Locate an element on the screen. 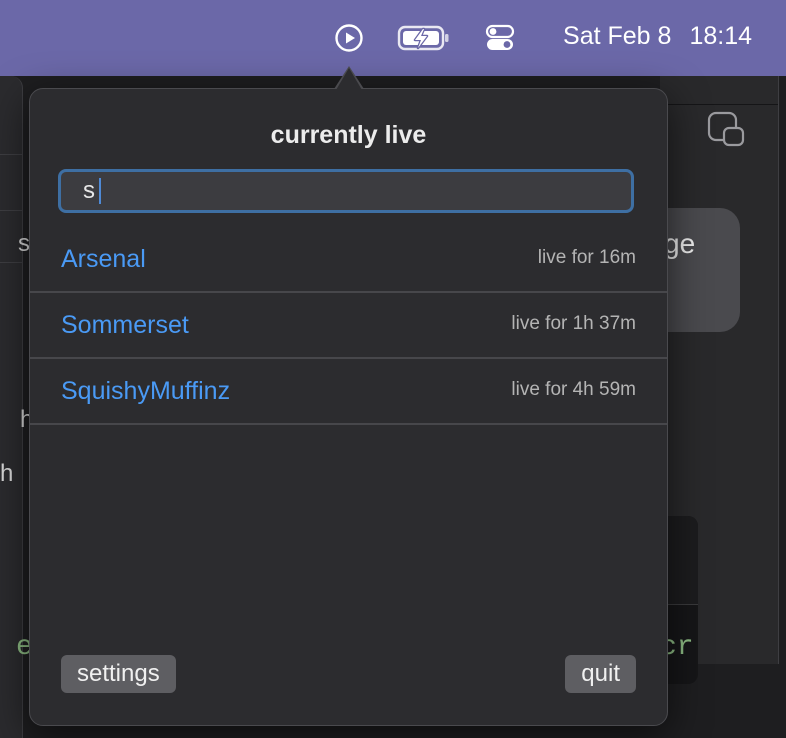 The height and width of the screenshot is (738, 786). settings-button: settings is located at coordinates (118, 674).